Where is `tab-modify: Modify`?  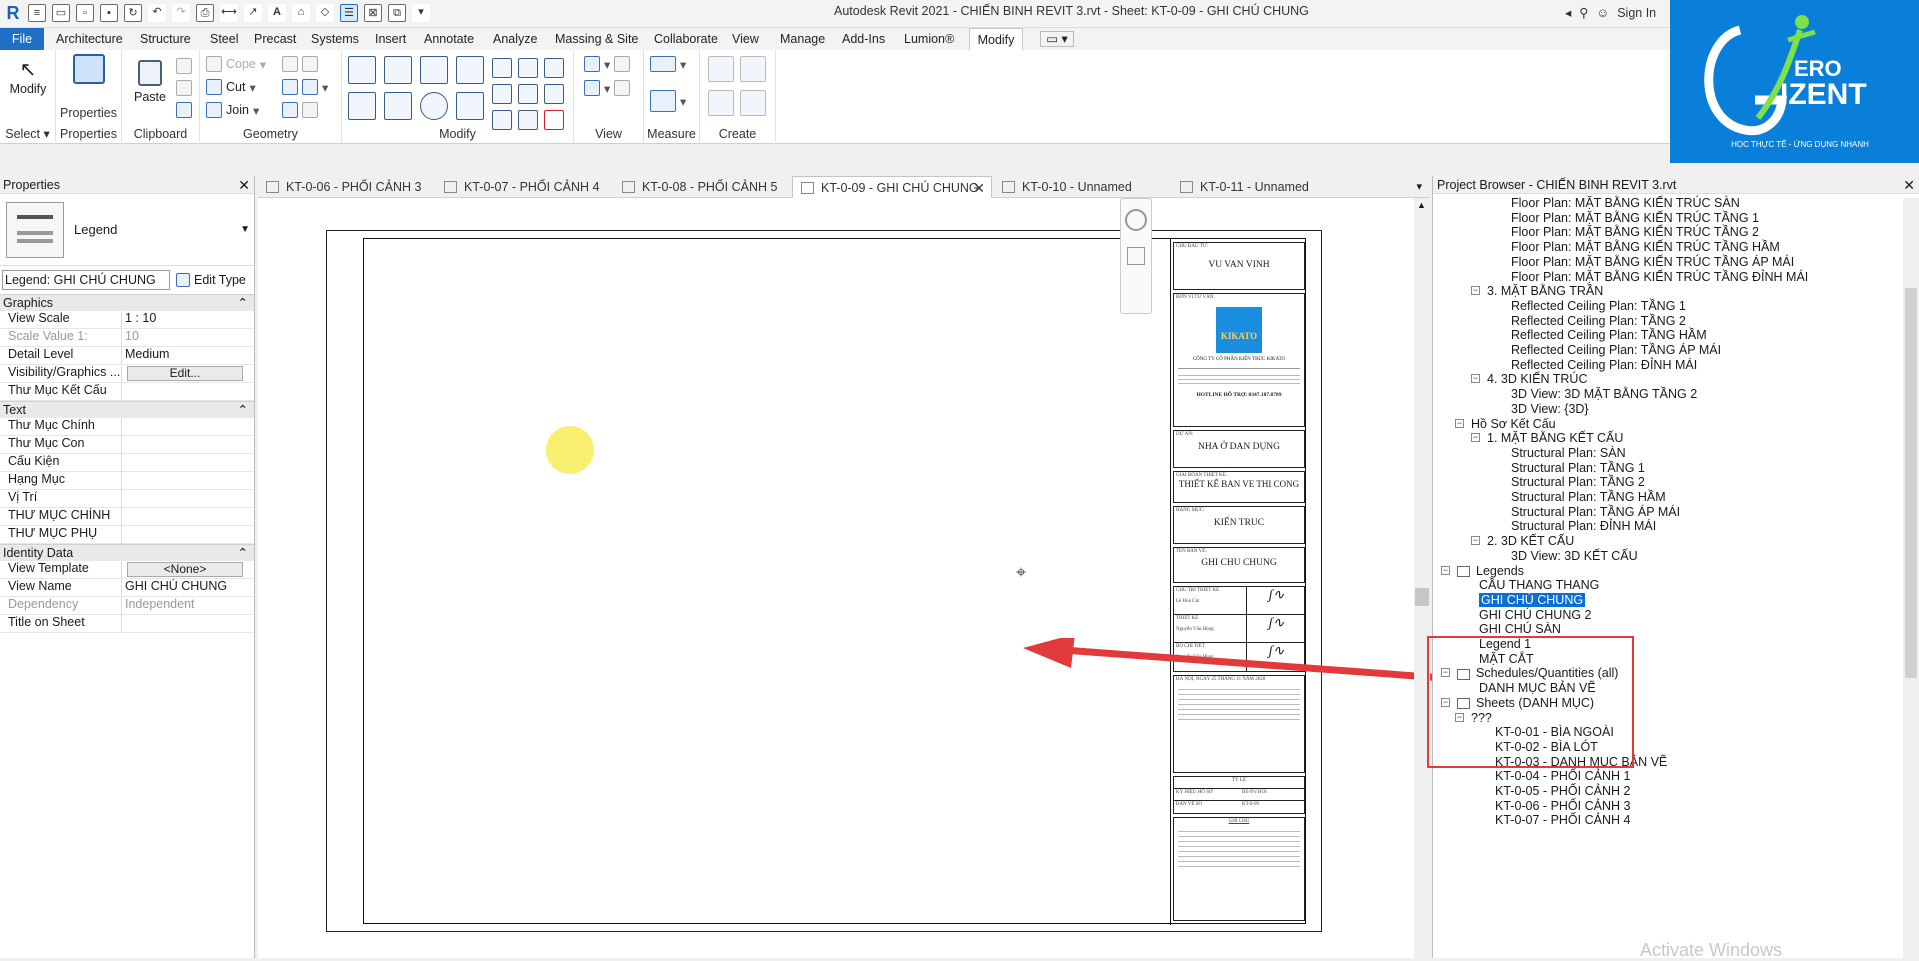
tab-modify: Modify is located at coordinates (996, 39).